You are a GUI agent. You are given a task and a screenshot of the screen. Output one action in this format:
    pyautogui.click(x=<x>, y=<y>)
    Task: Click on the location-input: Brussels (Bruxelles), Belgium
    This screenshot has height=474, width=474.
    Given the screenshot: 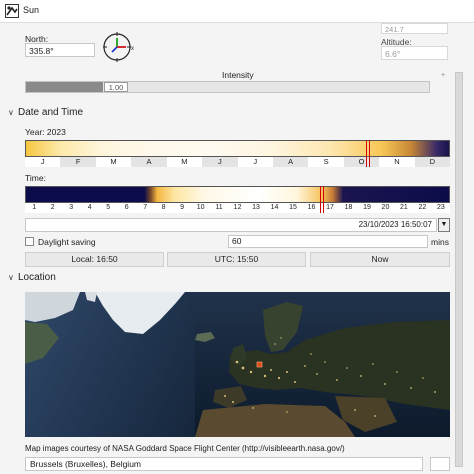 What is the action you would take?
    pyautogui.click(x=224, y=464)
    